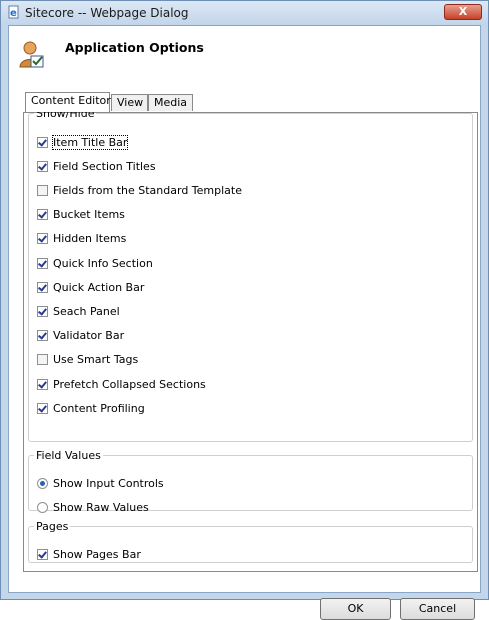 This screenshot has height=620, width=489. What do you see at coordinates (52, 526) in the screenshot?
I see `pages-legend: Pages` at bounding box center [52, 526].